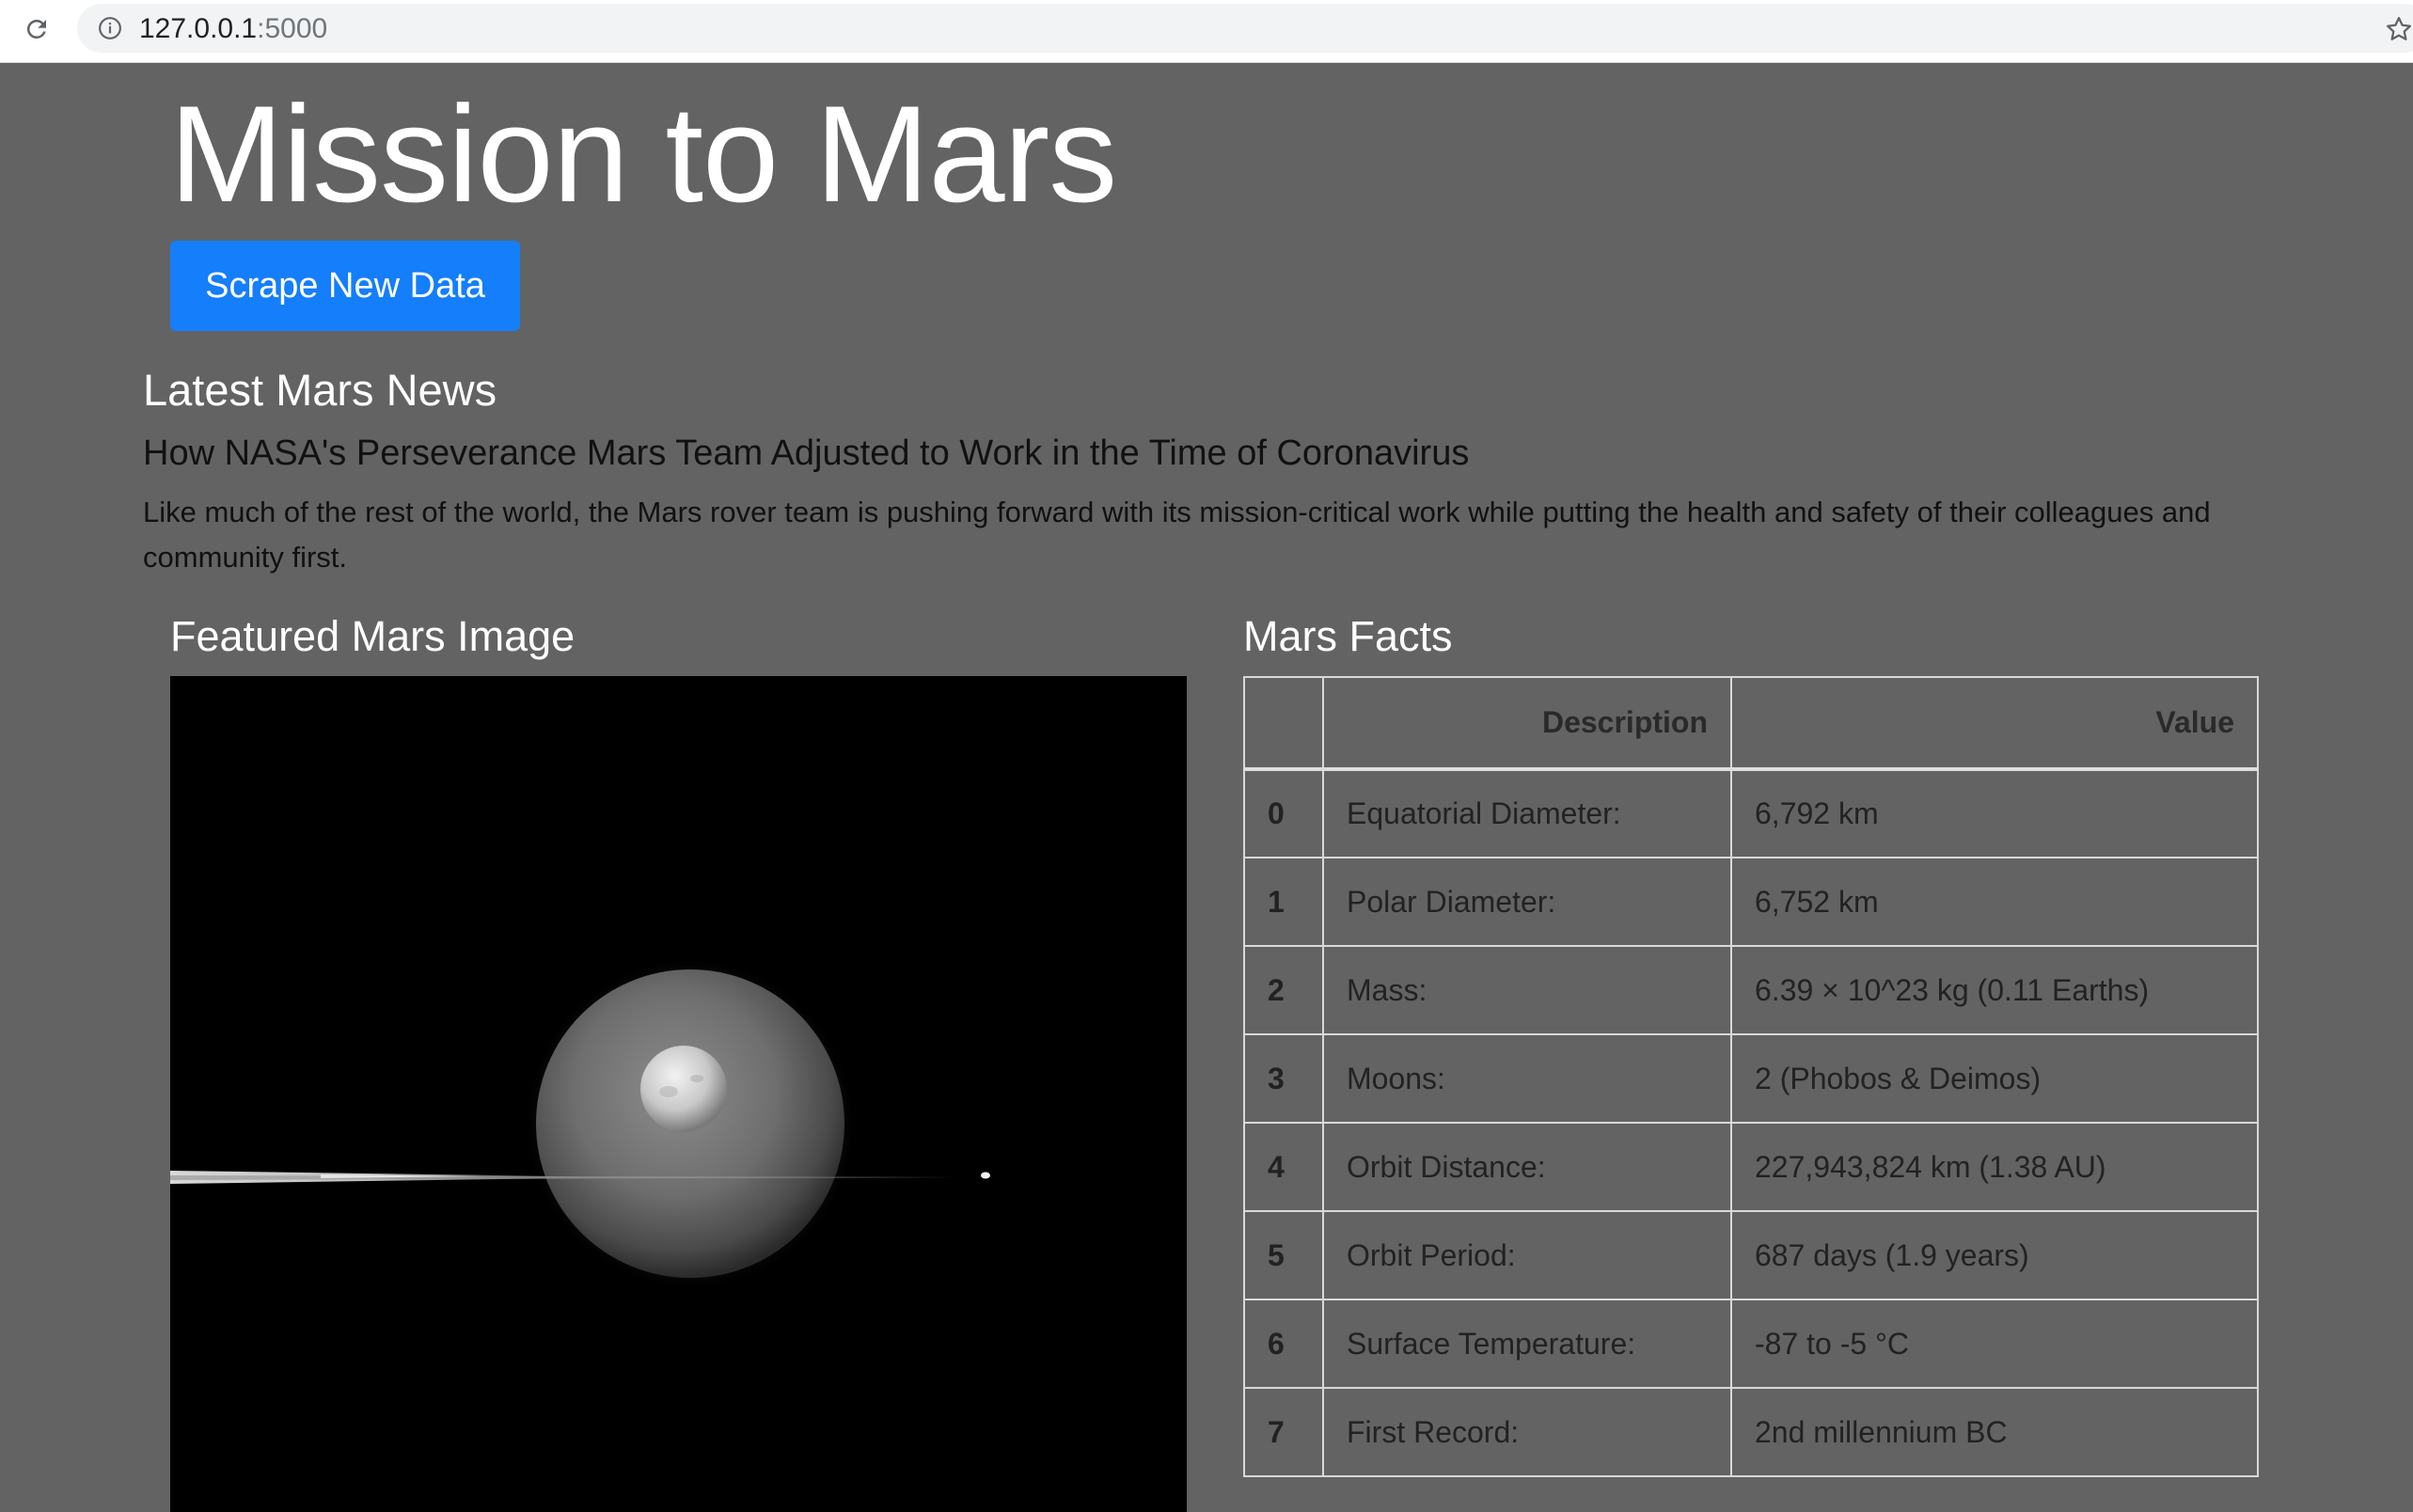 The image size is (2413, 1512). What do you see at coordinates (1283, 902) in the screenshot?
I see `row-index: 1` at bounding box center [1283, 902].